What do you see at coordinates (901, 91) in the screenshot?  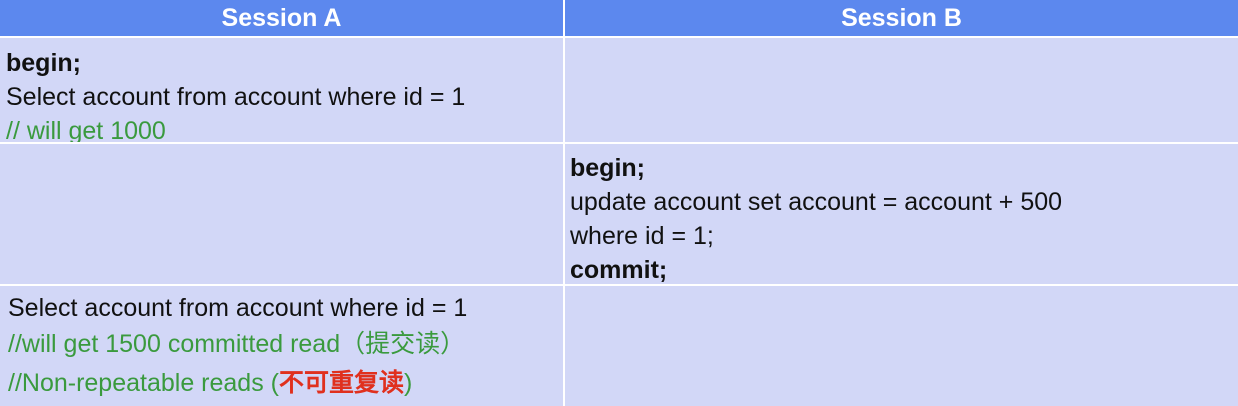 I see `row1-session-b-cell` at bounding box center [901, 91].